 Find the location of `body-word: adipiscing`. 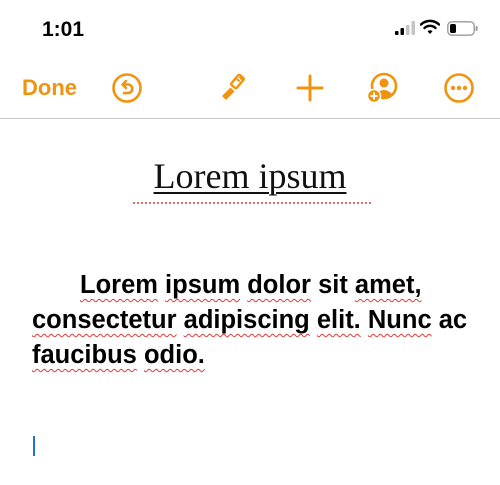

body-word: adipiscing is located at coordinates (246, 320).